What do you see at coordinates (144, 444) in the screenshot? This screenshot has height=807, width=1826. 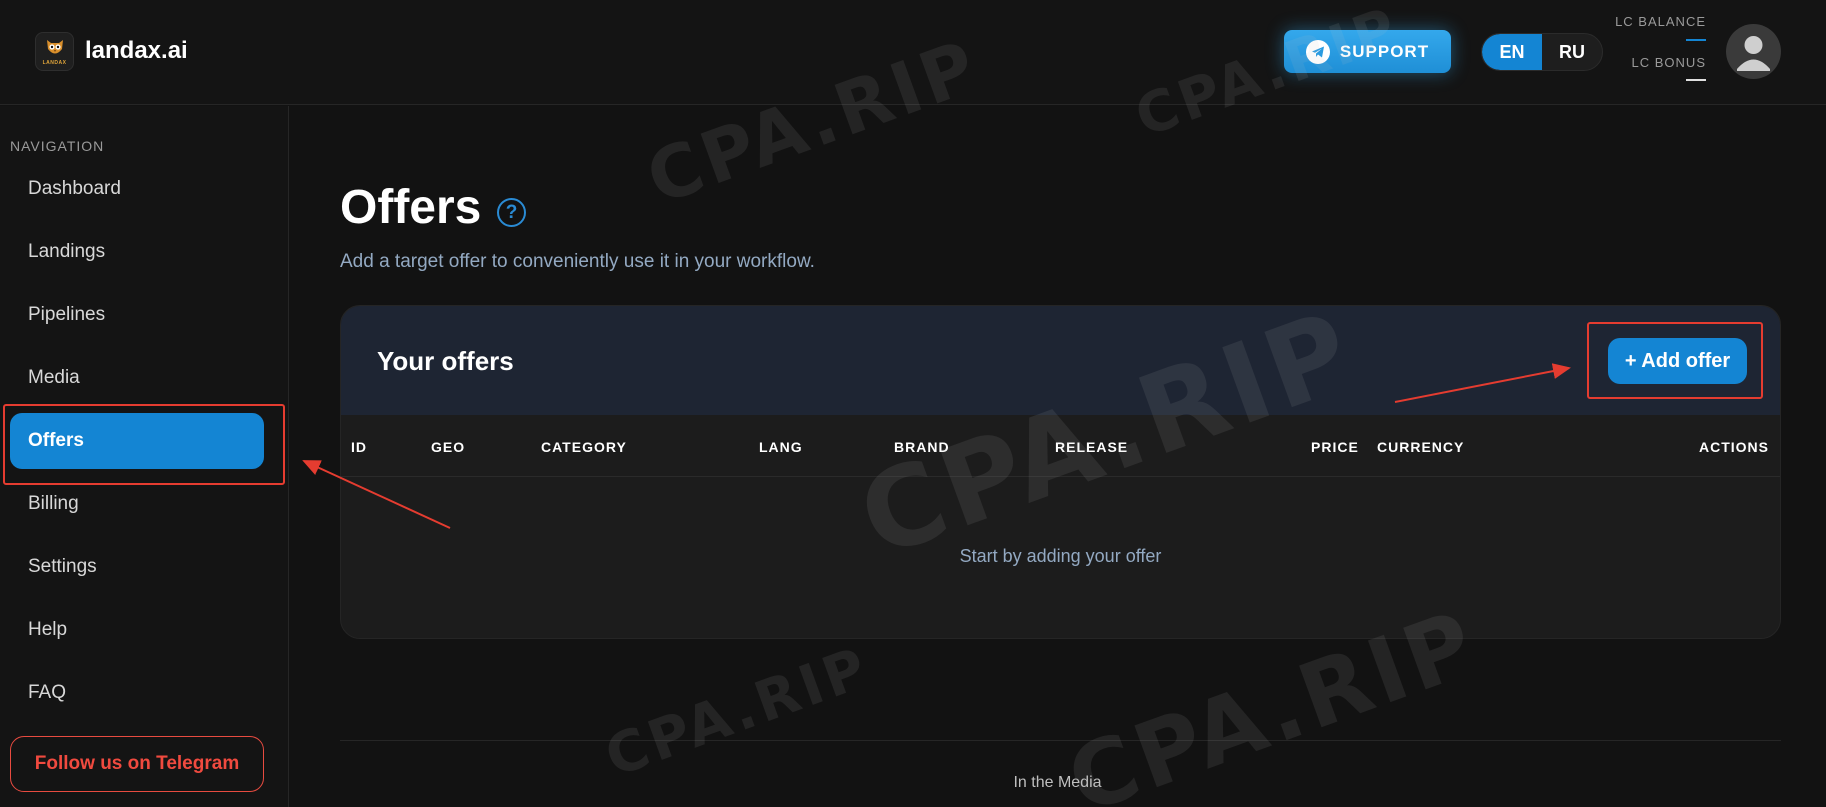 I see `annotation-offers-highlight` at bounding box center [144, 444].